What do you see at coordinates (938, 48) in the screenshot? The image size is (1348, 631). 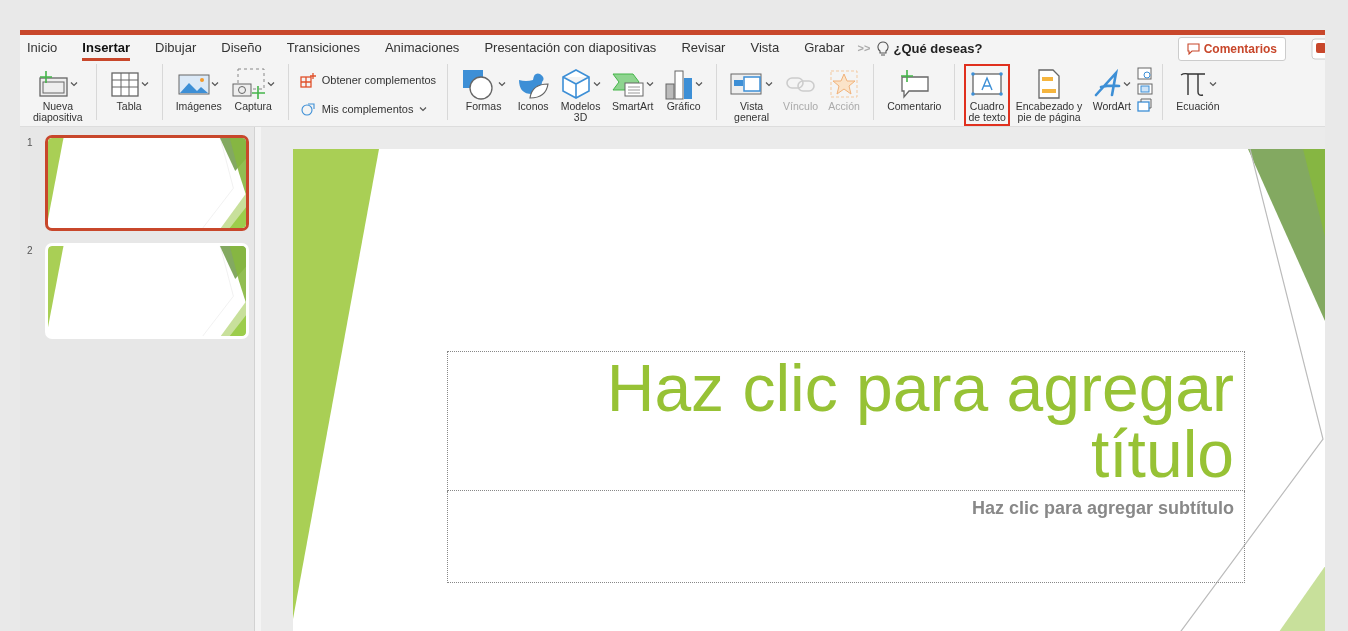 I see `help-search: ¿Qué deseas?` at bounding box center [938, 48].